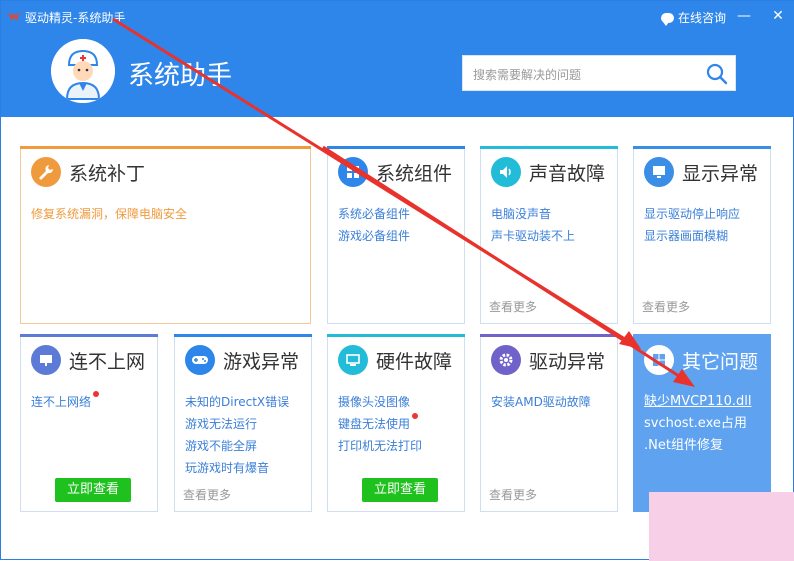 The image size is (794, 561). Describe the element at coordinates (107, 361) in the screenshot. I see `card-title: 连不上网` at that location.